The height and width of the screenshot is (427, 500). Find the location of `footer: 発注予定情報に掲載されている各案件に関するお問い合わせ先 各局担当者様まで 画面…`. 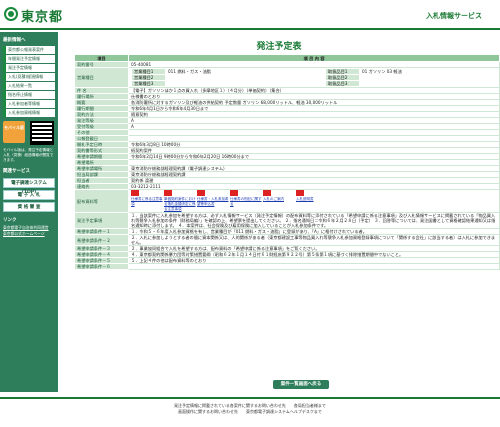

footer: 発注予定情報に掲載されている各案件に関するお問い合わせ先 各局担当者様まで 画面… is located at coordinates (250, 412).